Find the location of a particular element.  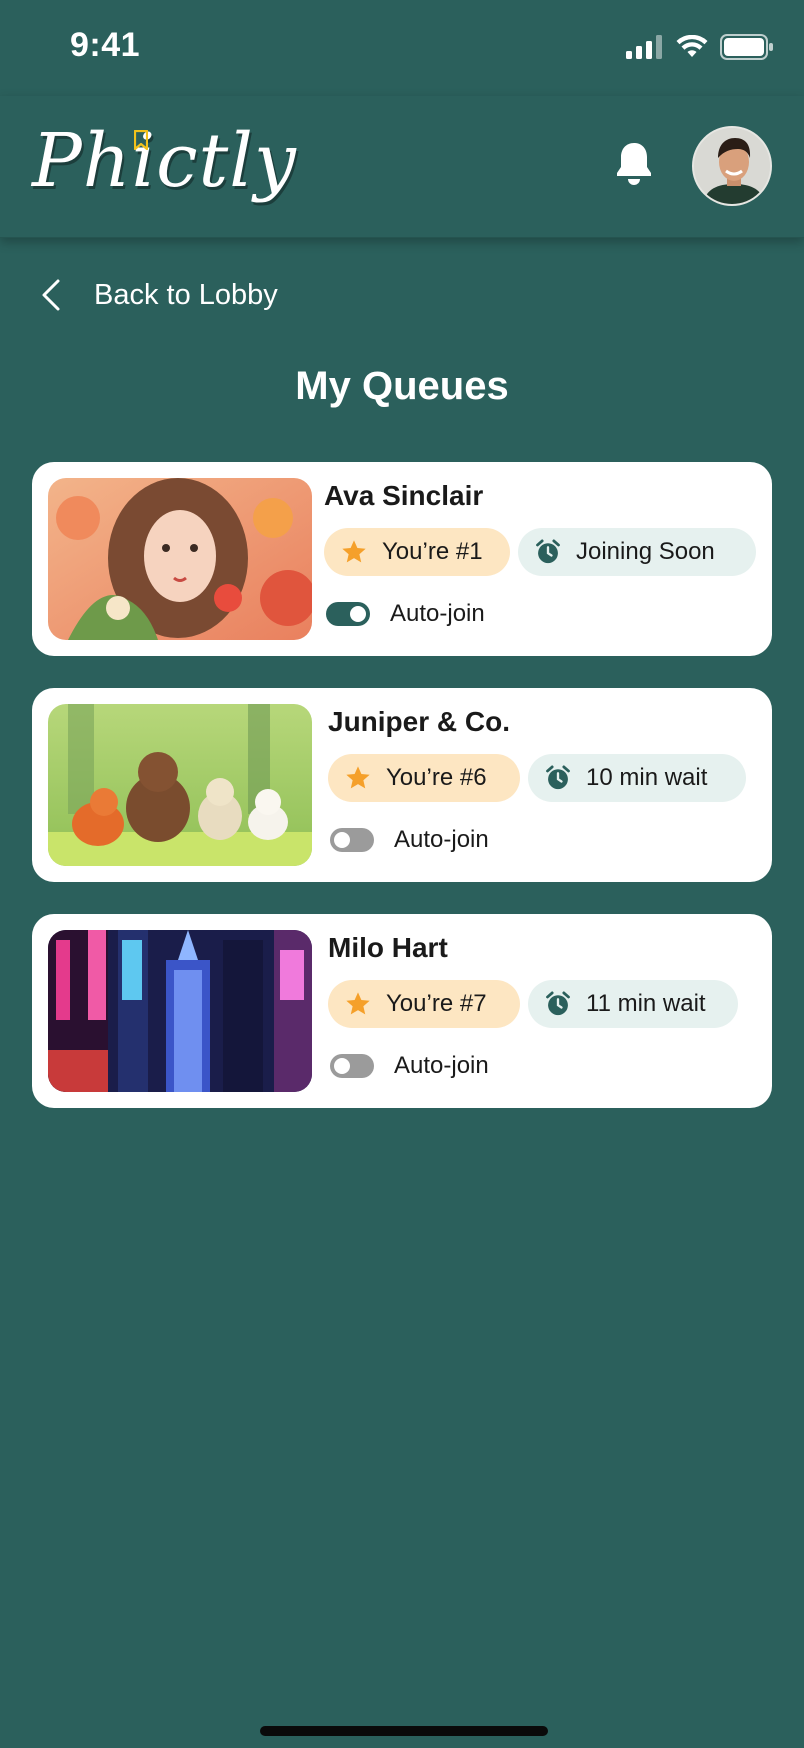

wait-badge: 11 min wait is located at coordinates (633, 1004).